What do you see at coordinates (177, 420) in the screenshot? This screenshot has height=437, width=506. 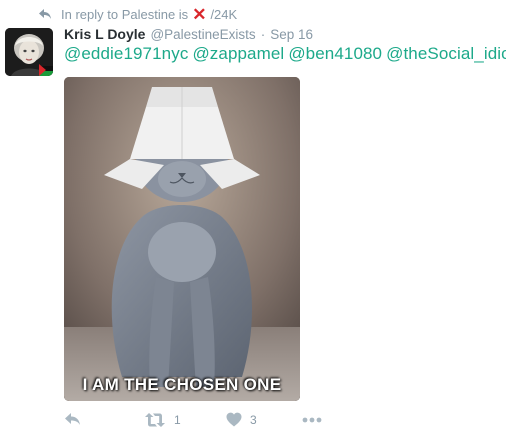 I see `retweet-count: 1` at bounding box center [177, 420].